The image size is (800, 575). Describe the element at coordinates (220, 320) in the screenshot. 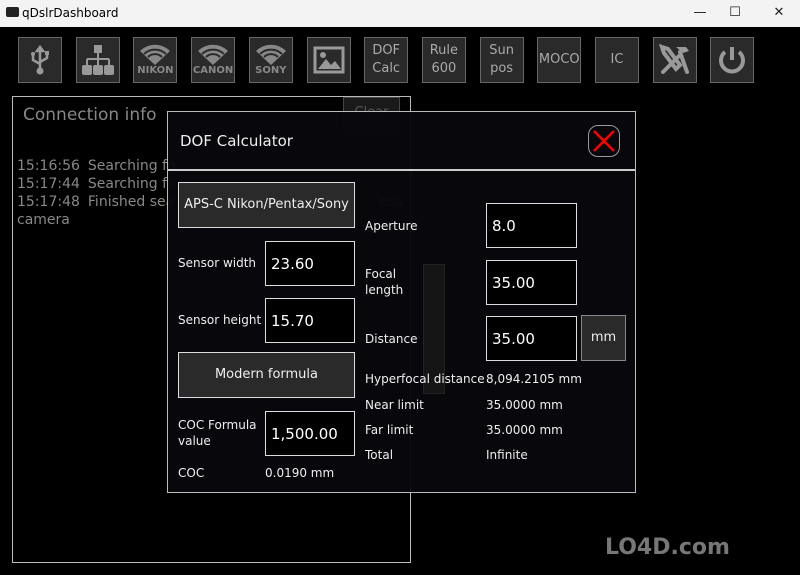

I see `sensor-height-label: Sensor height` at that location.